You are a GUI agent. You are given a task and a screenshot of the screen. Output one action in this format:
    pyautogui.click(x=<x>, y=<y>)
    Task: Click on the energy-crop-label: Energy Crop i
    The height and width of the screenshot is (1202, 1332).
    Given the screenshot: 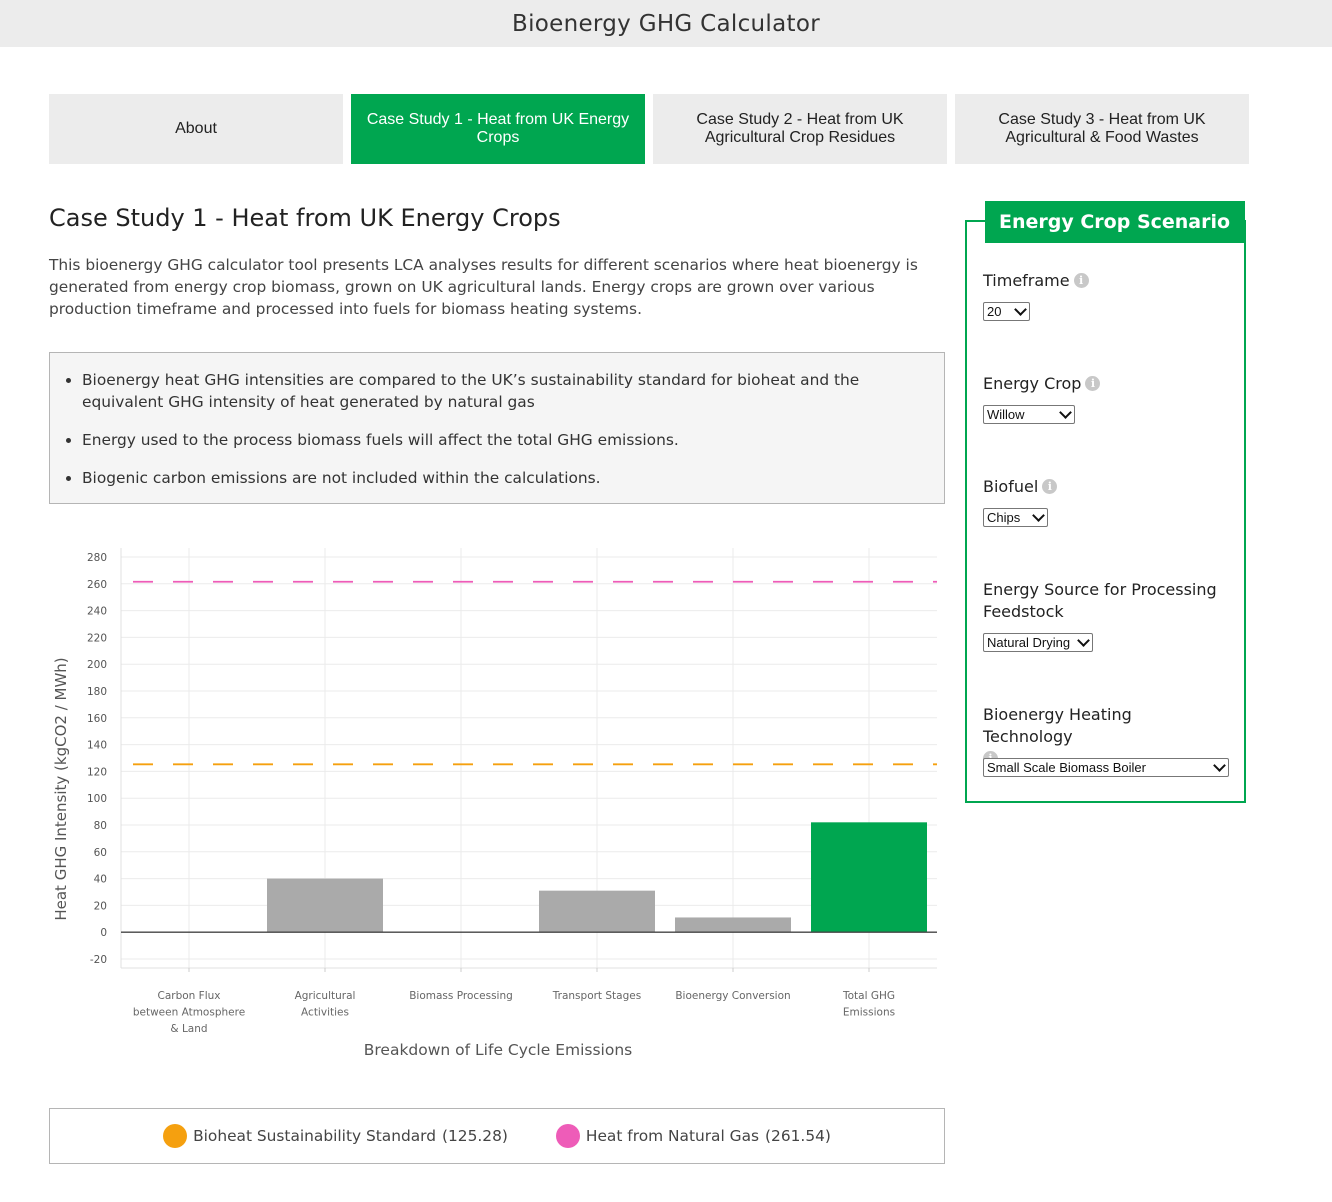 What is the action you would take?
    pyautogui.click(x=1042, y=384)
    